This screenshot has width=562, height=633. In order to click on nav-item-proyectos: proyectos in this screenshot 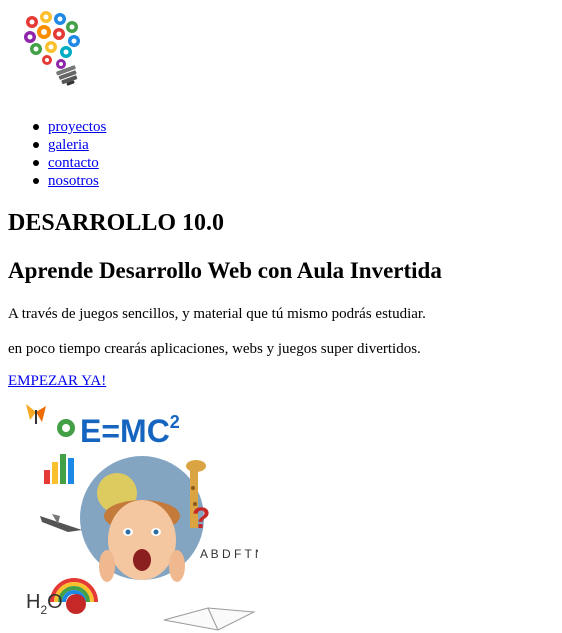, I will do `click(69, 127)`.